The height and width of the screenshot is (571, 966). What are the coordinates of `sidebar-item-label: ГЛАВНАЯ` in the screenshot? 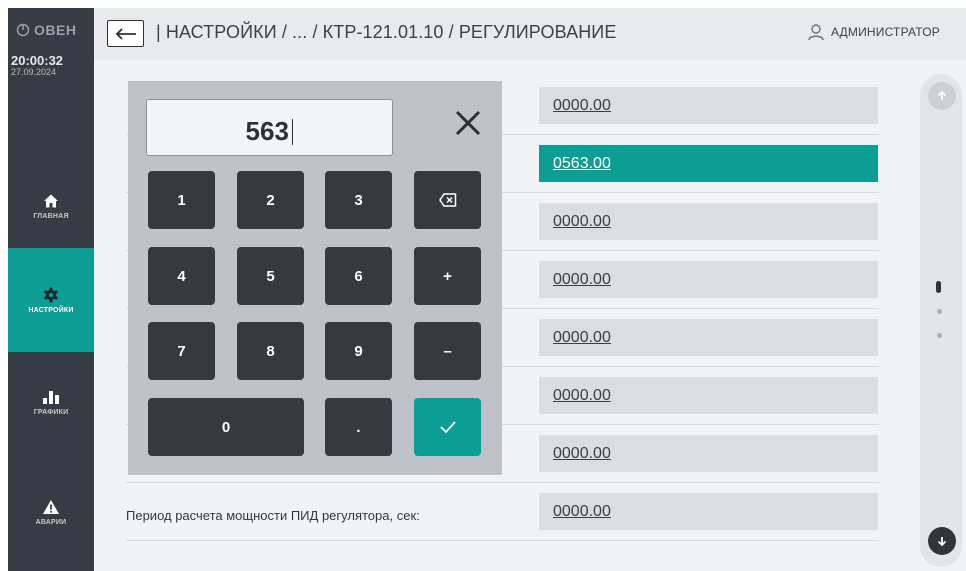 It's located at (51, 216).